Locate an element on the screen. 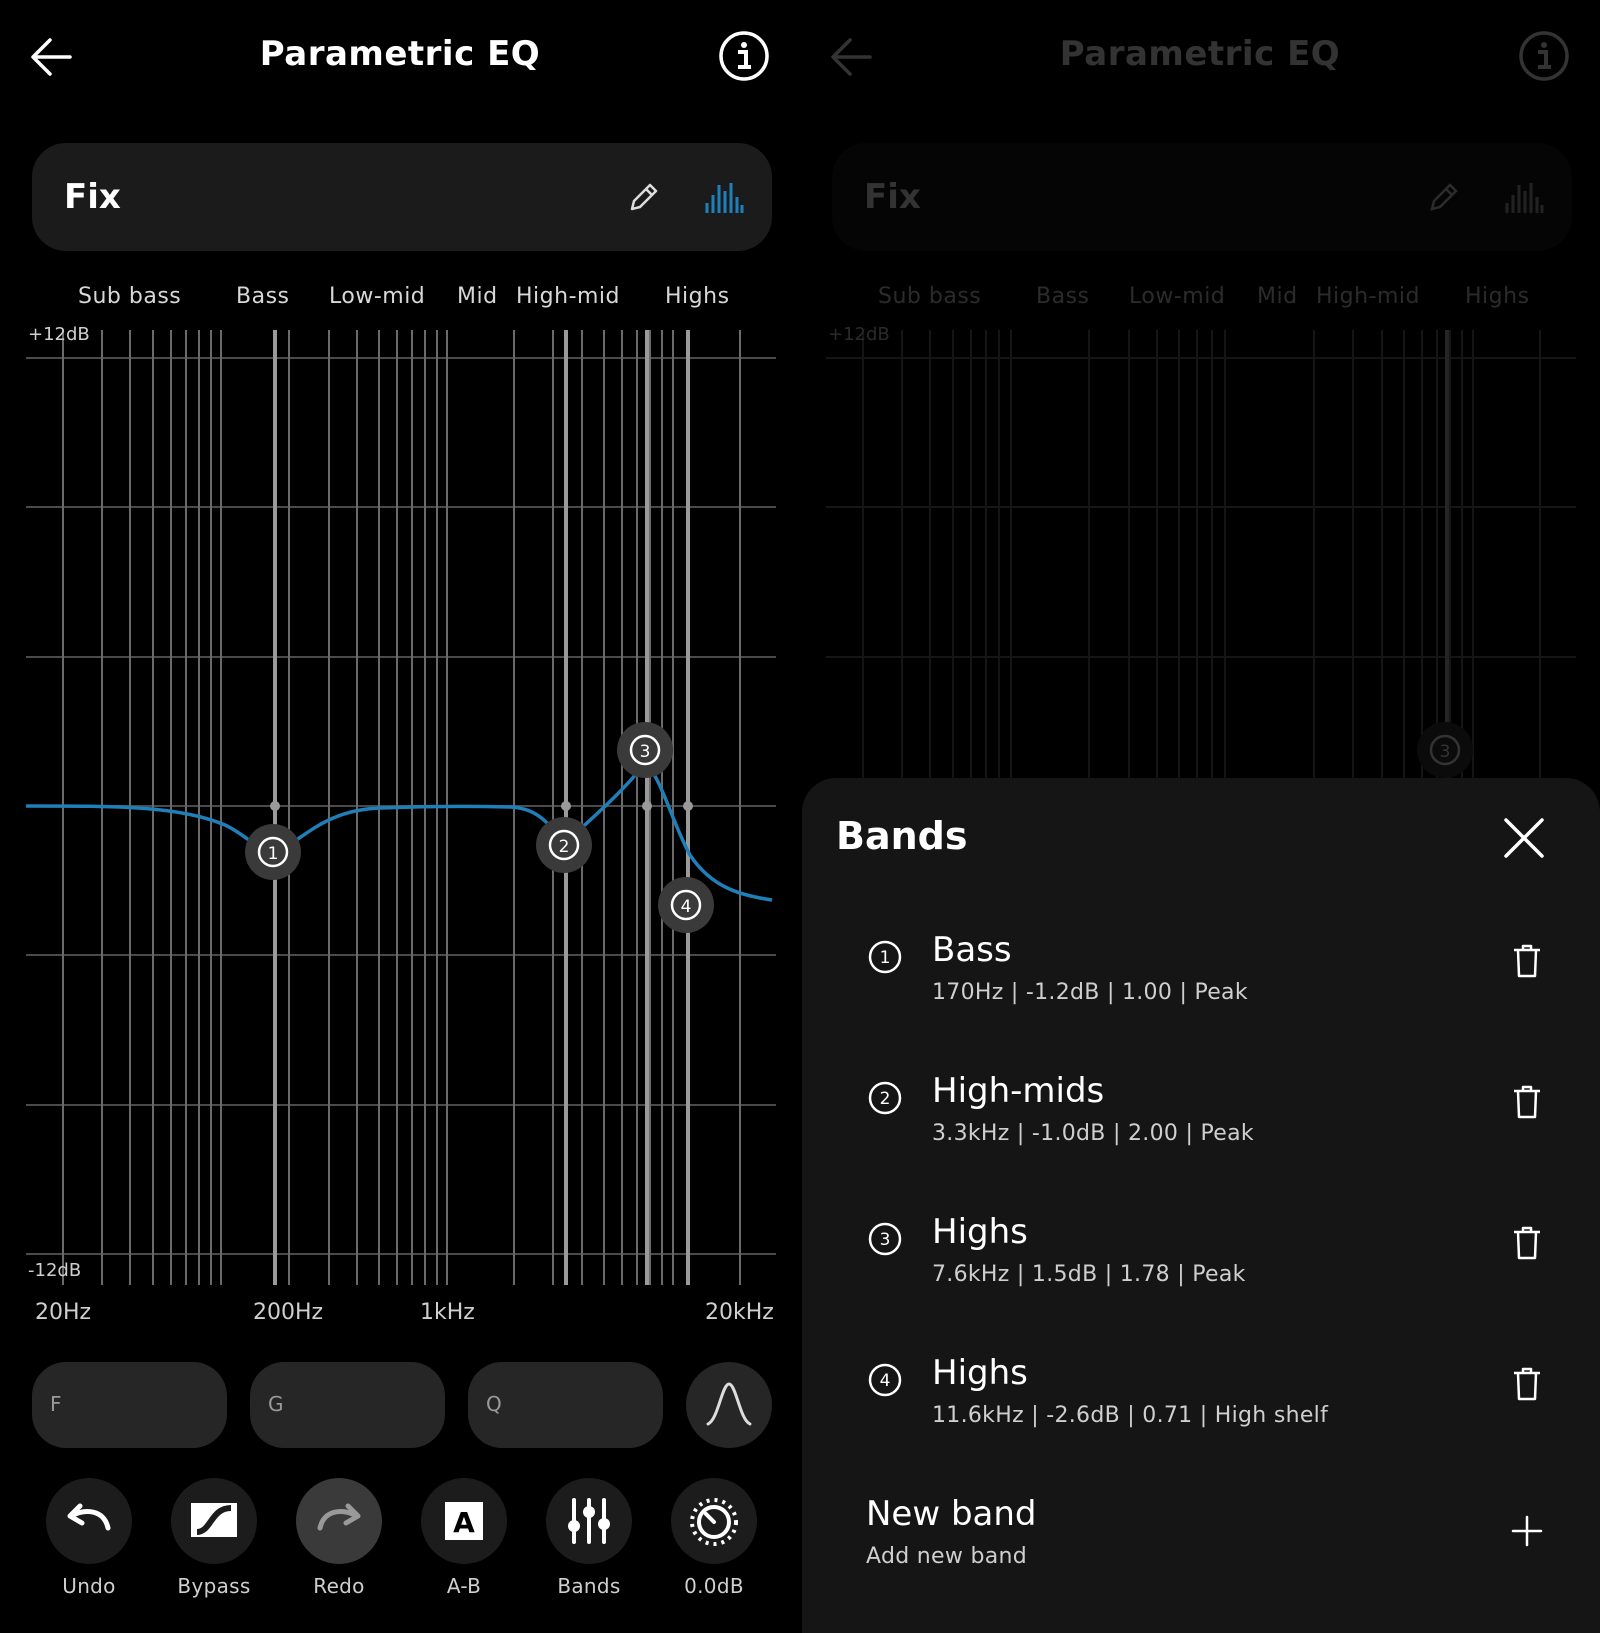  band-number-1-icon: 1 is located at coordinates (885, 957).